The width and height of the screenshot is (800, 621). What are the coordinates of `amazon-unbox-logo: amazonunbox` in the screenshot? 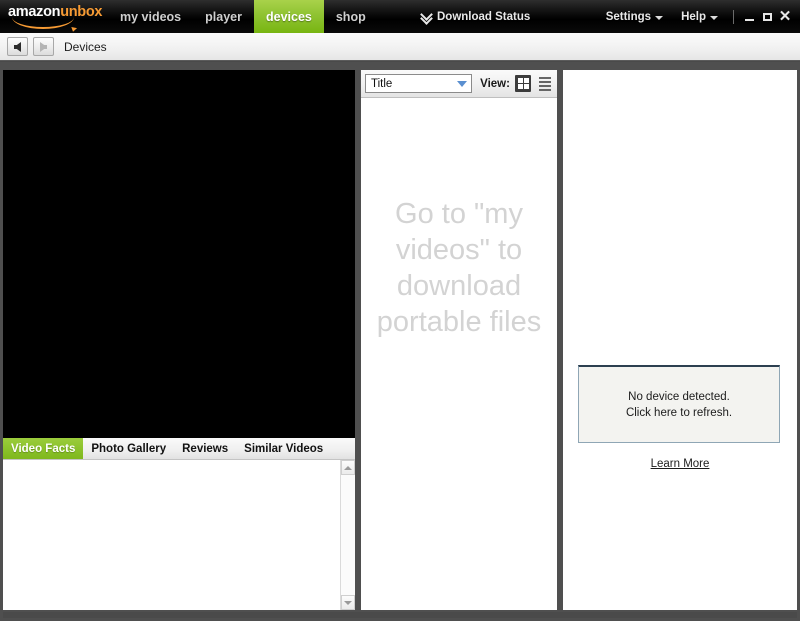 It's located at (56, 17).